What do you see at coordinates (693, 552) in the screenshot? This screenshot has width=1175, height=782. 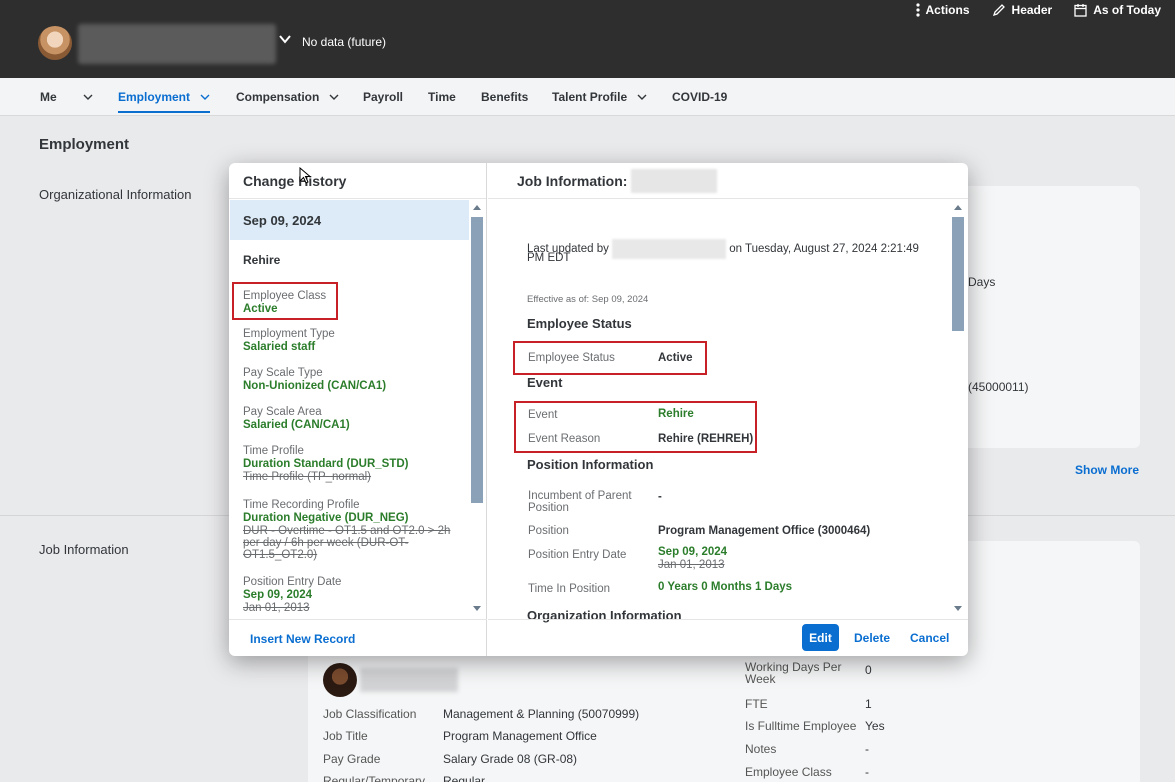 I see `position-entry-new: Sep 09, 2024` at bounding box center [693, 552].